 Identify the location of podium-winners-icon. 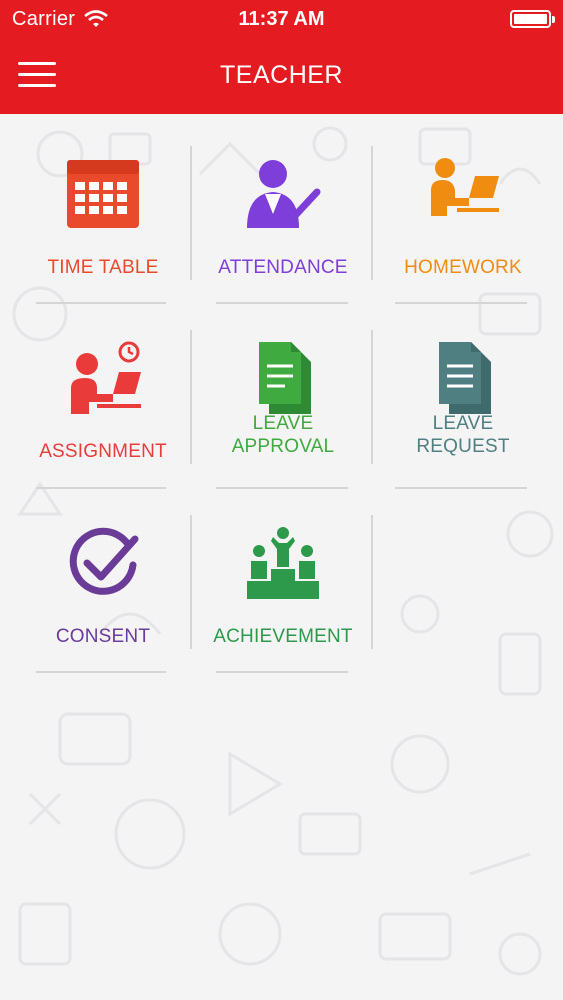
(283, 563).